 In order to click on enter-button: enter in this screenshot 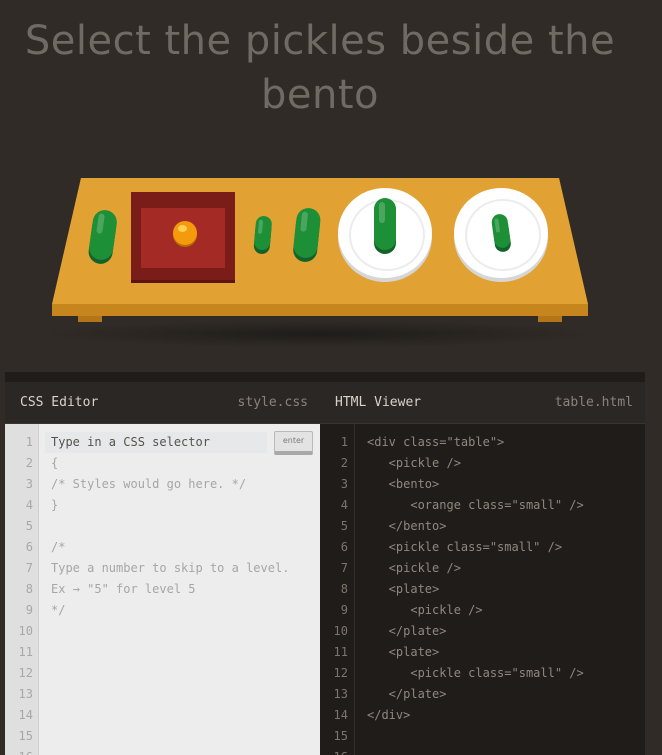, I will do `click(293, 443)`.